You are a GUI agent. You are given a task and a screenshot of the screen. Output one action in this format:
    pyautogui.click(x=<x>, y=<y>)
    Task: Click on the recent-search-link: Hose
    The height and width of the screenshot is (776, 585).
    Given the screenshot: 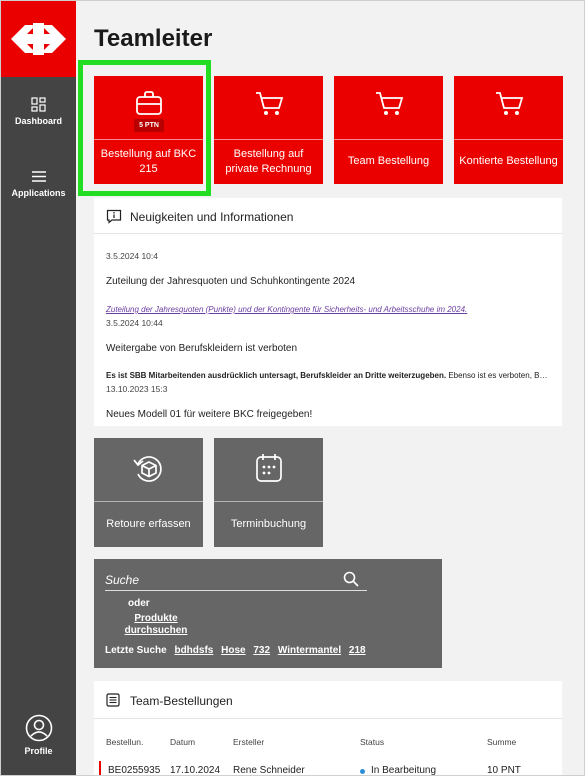 What is the action you would take?
    pyautogui.click(x=233, y=650)
    